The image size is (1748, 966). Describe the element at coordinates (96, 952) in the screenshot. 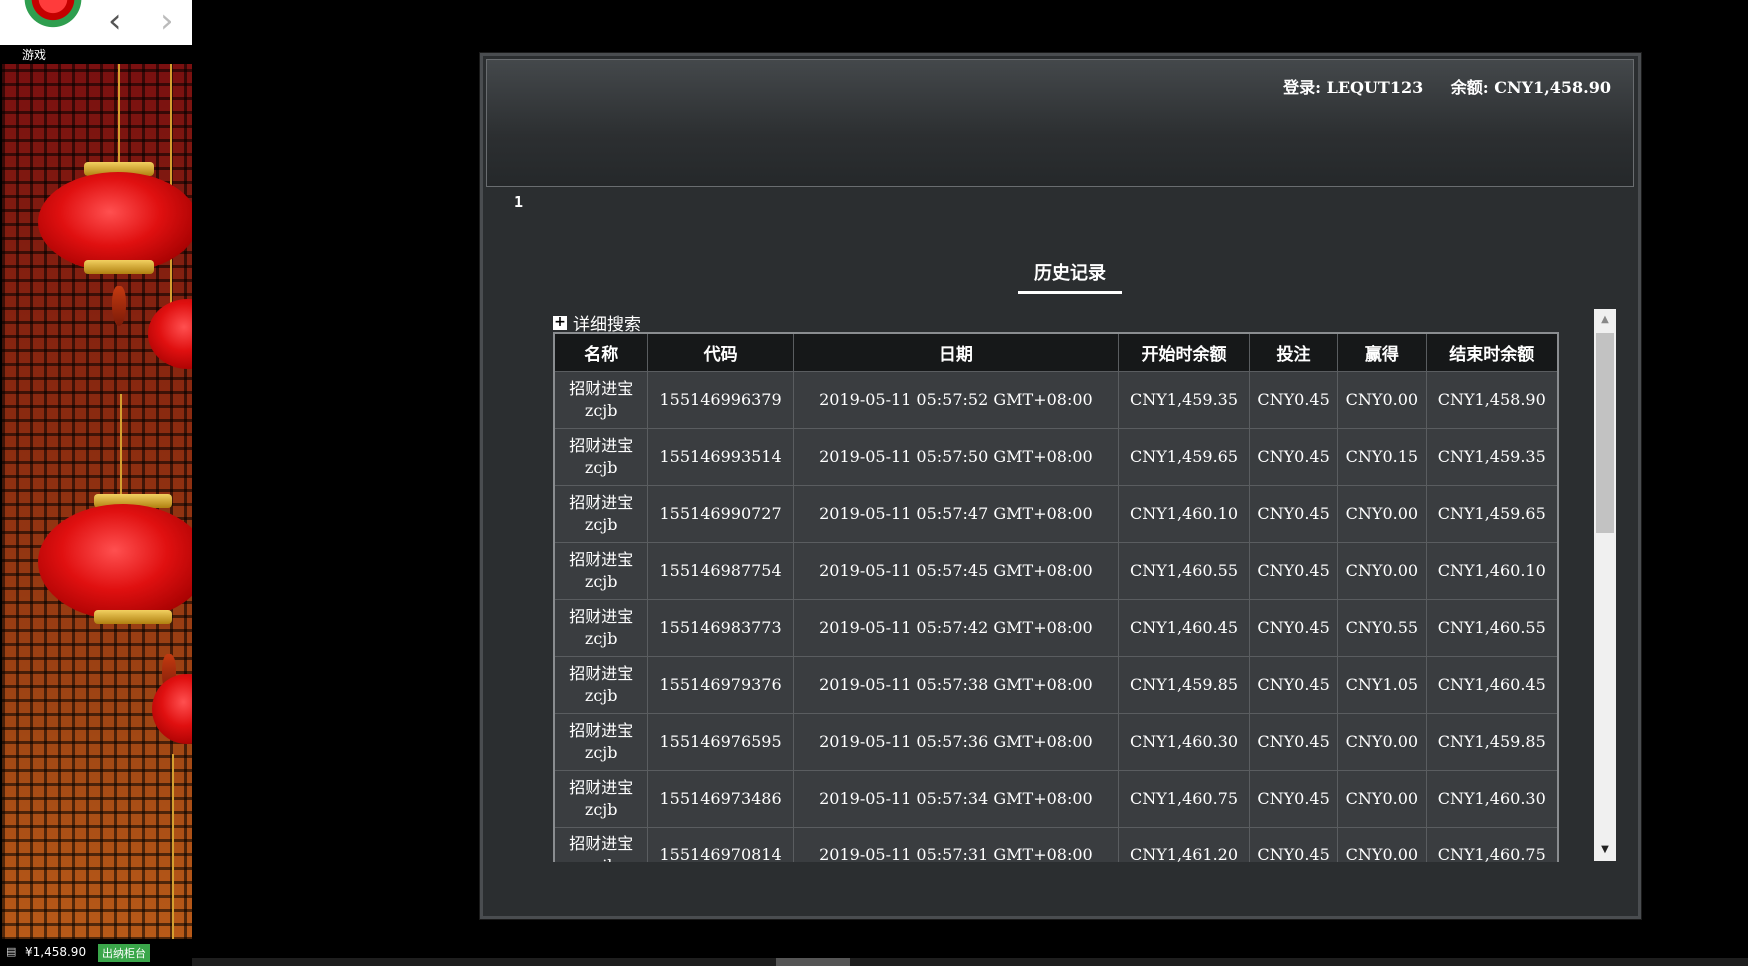

I see `sidebar-status-bar: ▤ ¥1,458.90 出纳柜台` at that location.